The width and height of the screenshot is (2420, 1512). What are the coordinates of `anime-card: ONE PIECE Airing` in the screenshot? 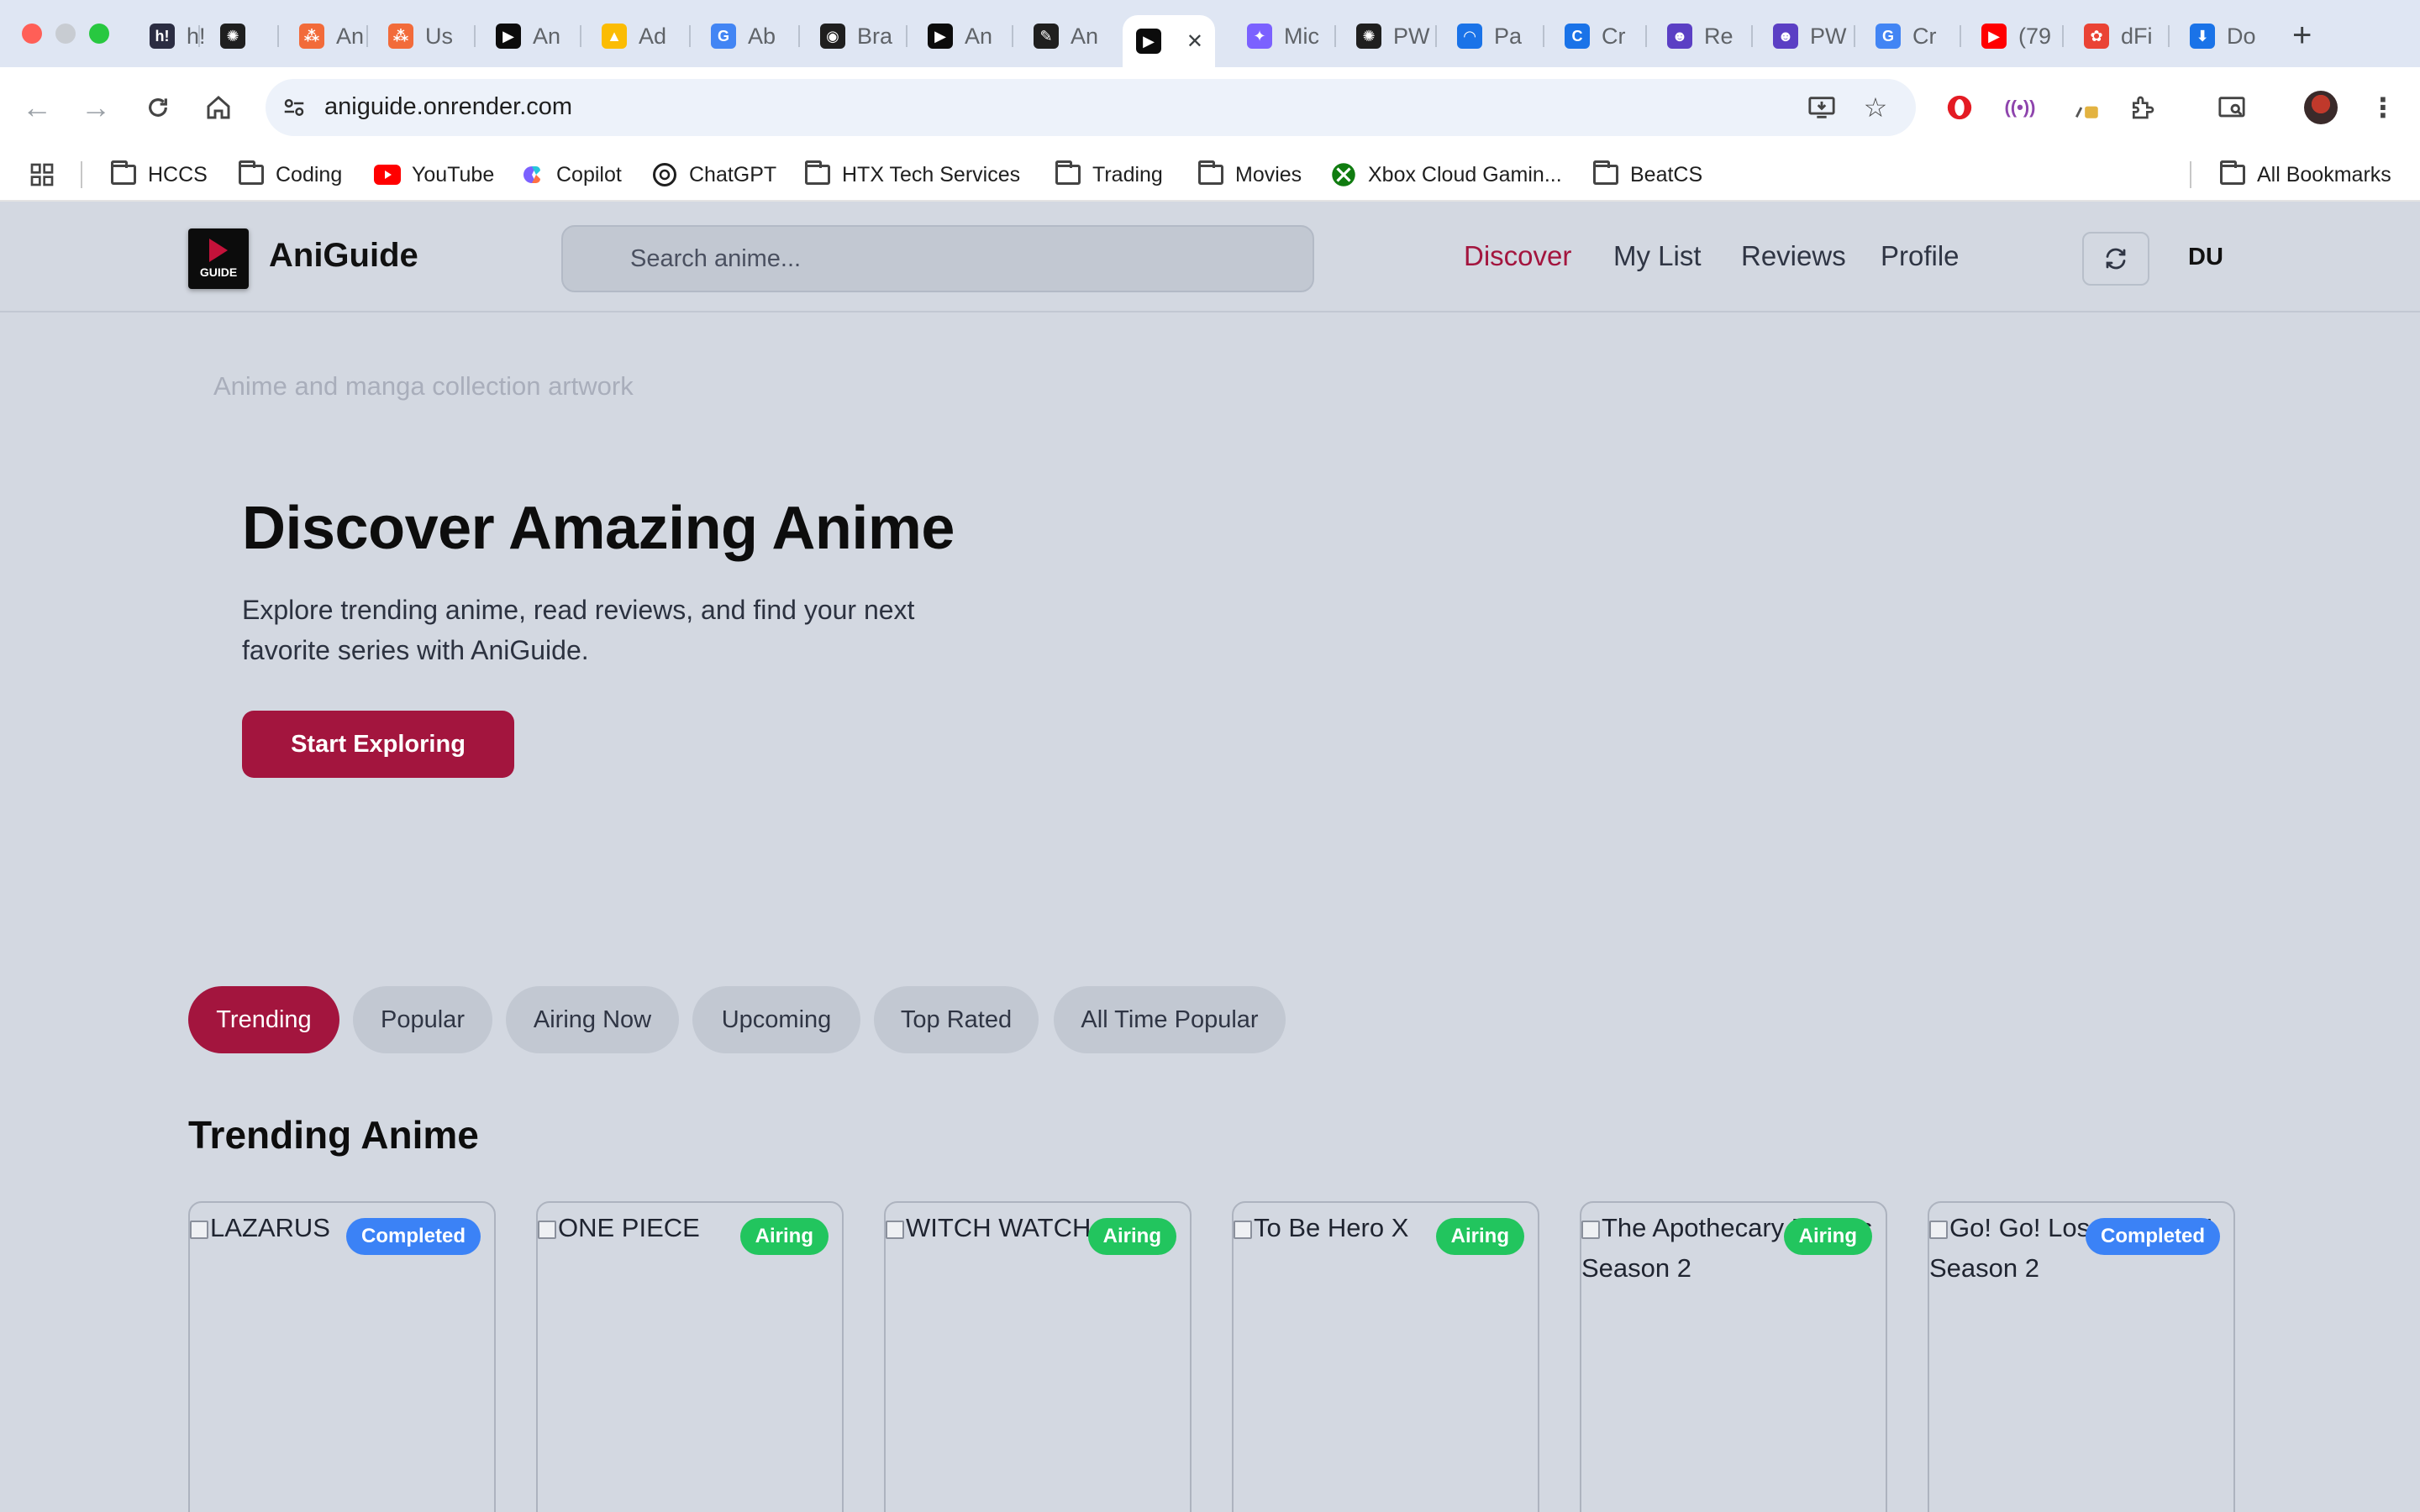 It's located at (690, 1356).